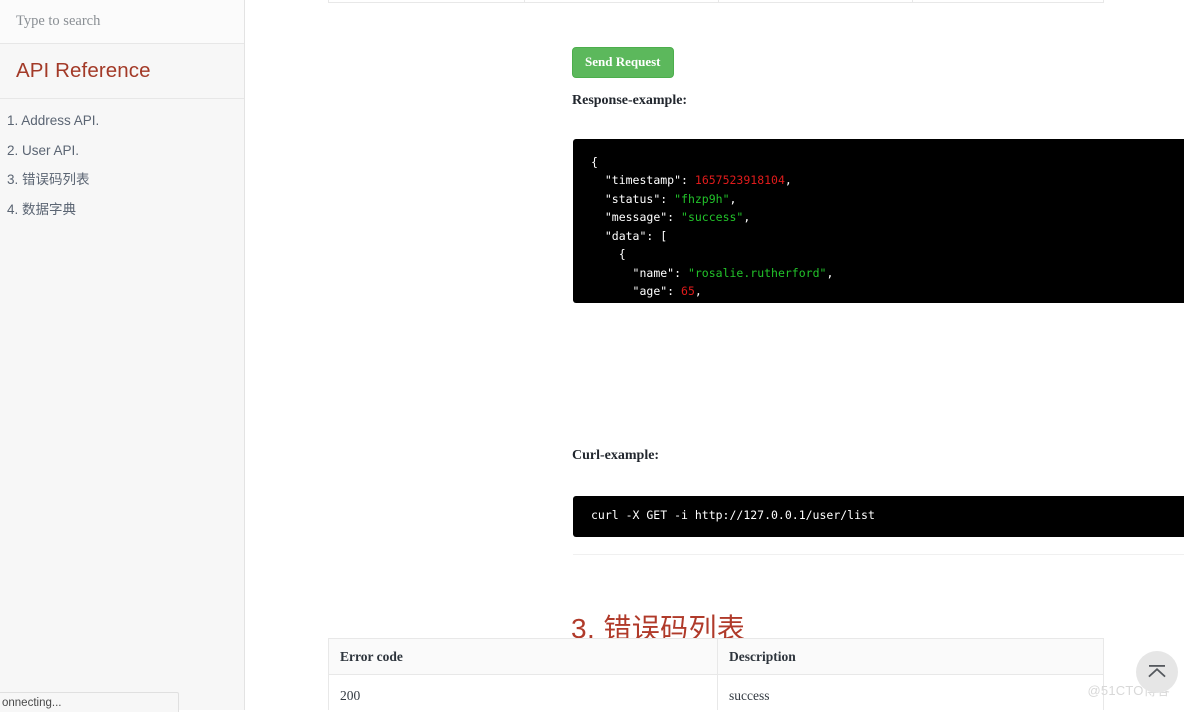 This screenshot has width=1184, height=712. I want to click on code-token: 65, so click(688, 291).